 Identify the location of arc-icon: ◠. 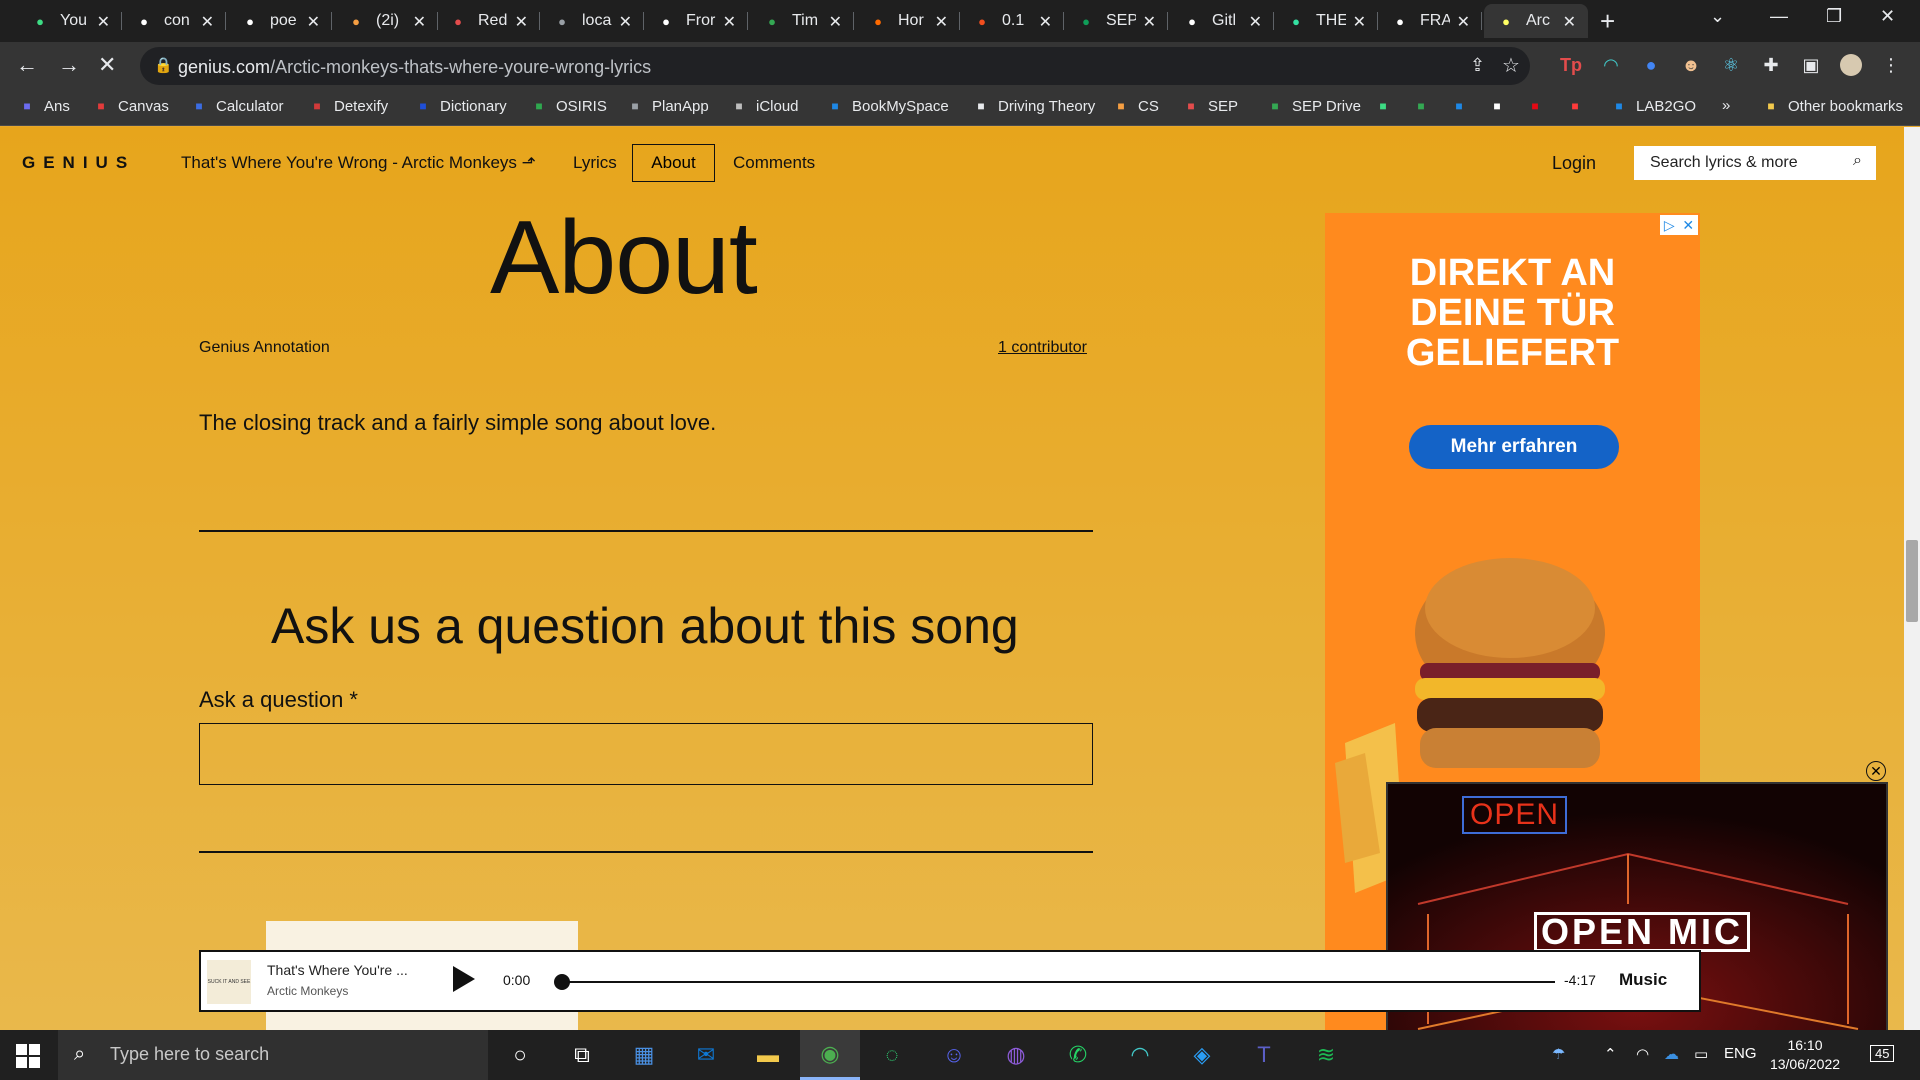
(1140, 1055).